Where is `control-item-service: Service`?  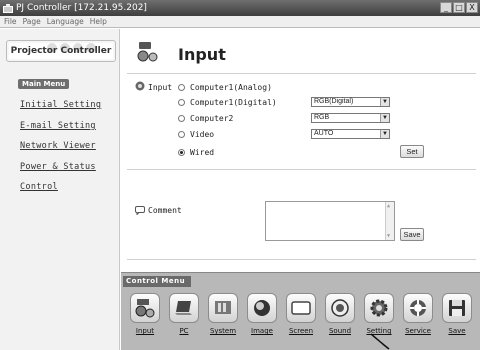
control-item-service: Service is located at coordinates (418, 319).